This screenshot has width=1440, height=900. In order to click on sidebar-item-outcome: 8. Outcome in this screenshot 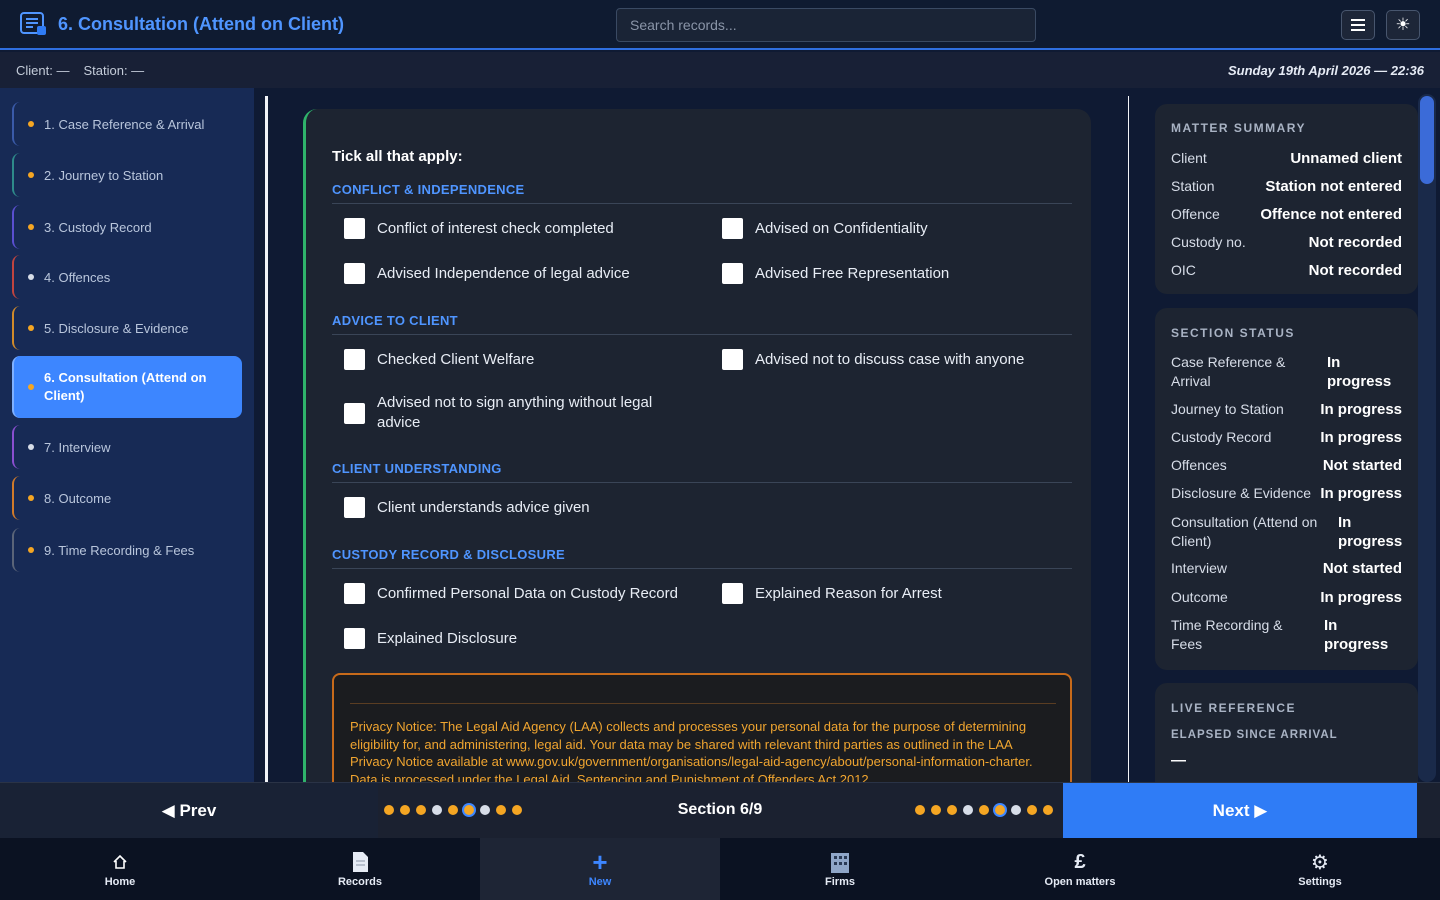, I will do `click(127, 498)`.